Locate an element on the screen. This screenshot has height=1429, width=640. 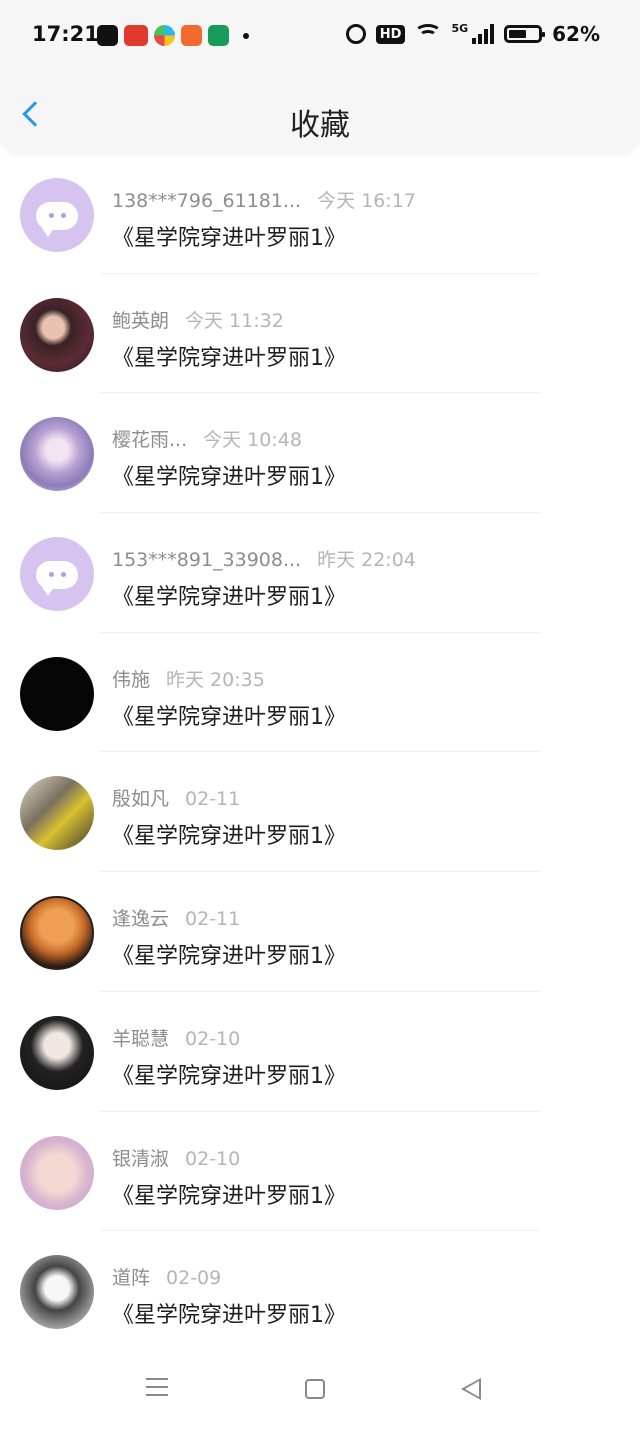
oppo-notification-icon is located at coordinates (218, 35).